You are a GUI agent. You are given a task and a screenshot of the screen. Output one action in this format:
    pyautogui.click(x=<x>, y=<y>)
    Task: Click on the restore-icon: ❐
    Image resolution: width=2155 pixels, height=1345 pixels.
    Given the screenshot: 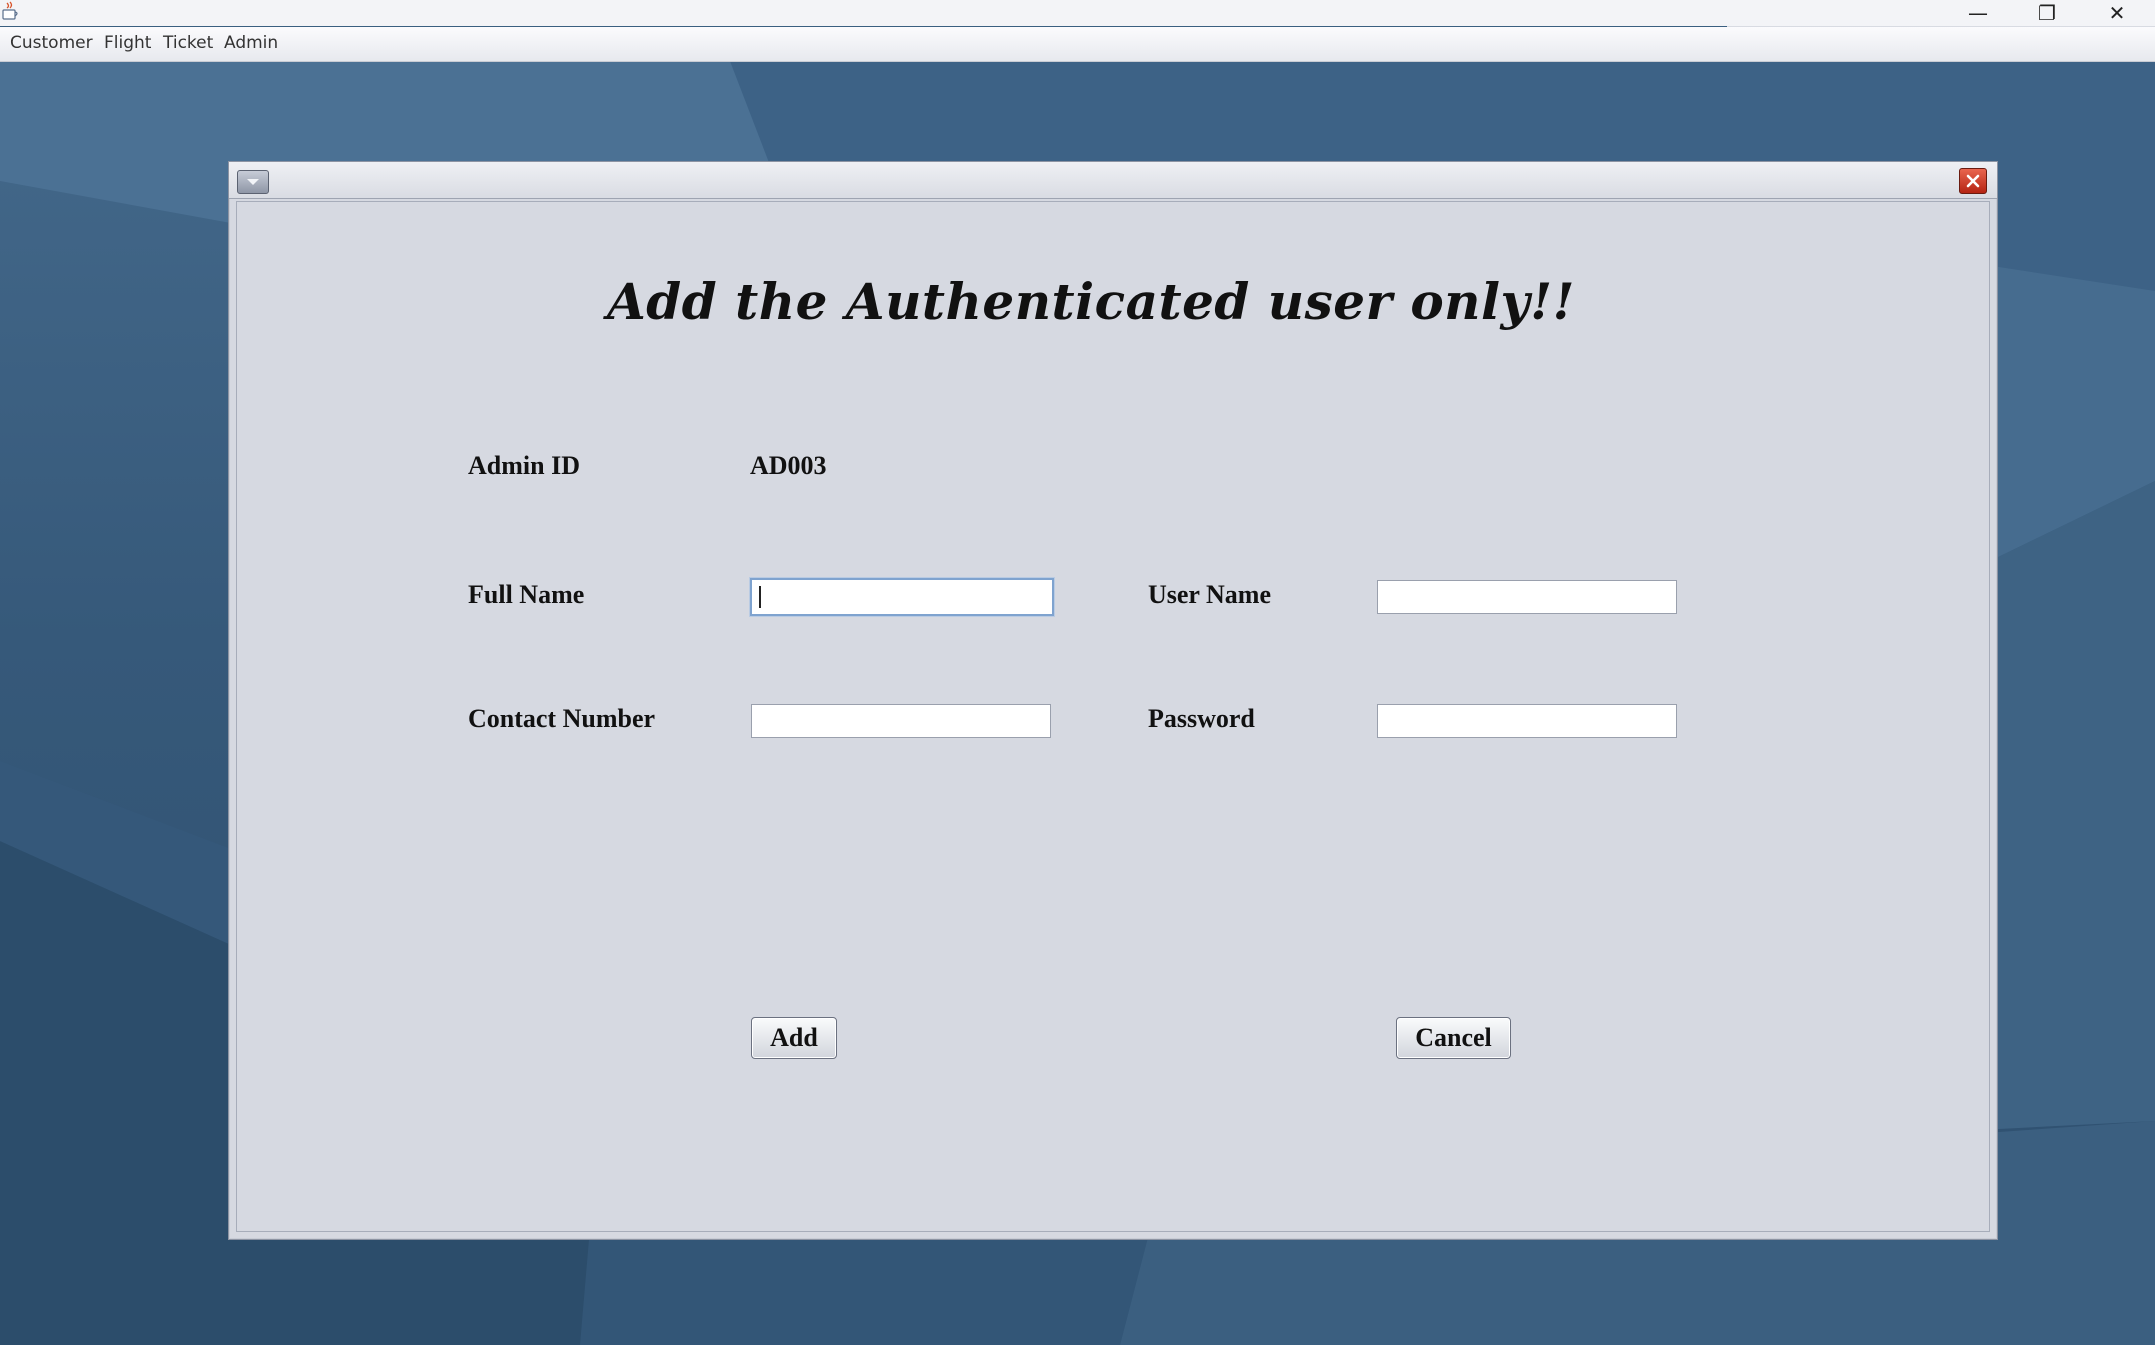 What is the action you would take?
    pyautogui.click(x=2047, y=13)
    